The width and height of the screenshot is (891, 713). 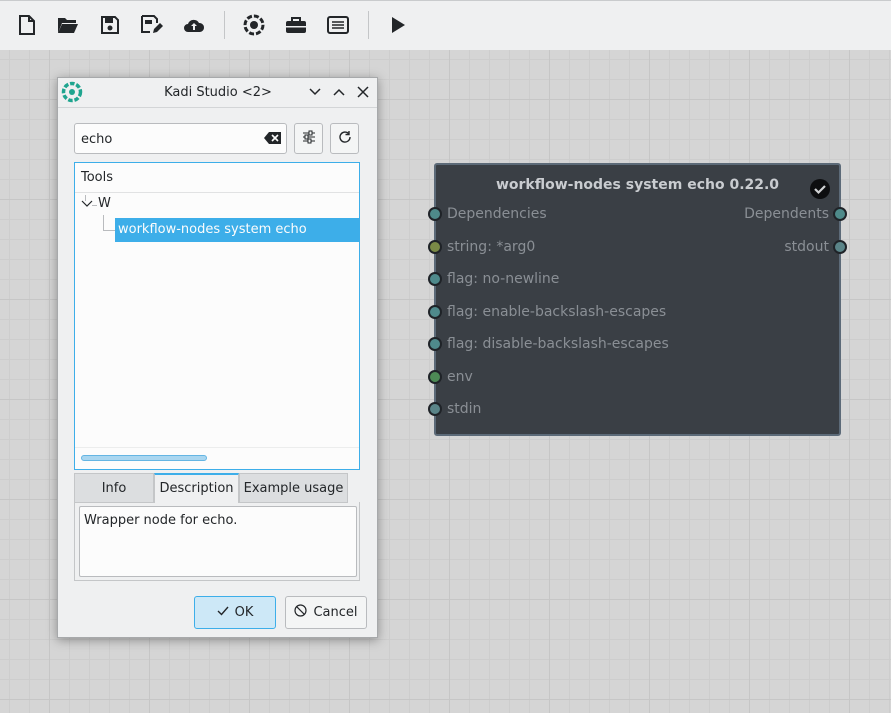 I want to click on upload-cloud-icon, so click(x=194, y=25).